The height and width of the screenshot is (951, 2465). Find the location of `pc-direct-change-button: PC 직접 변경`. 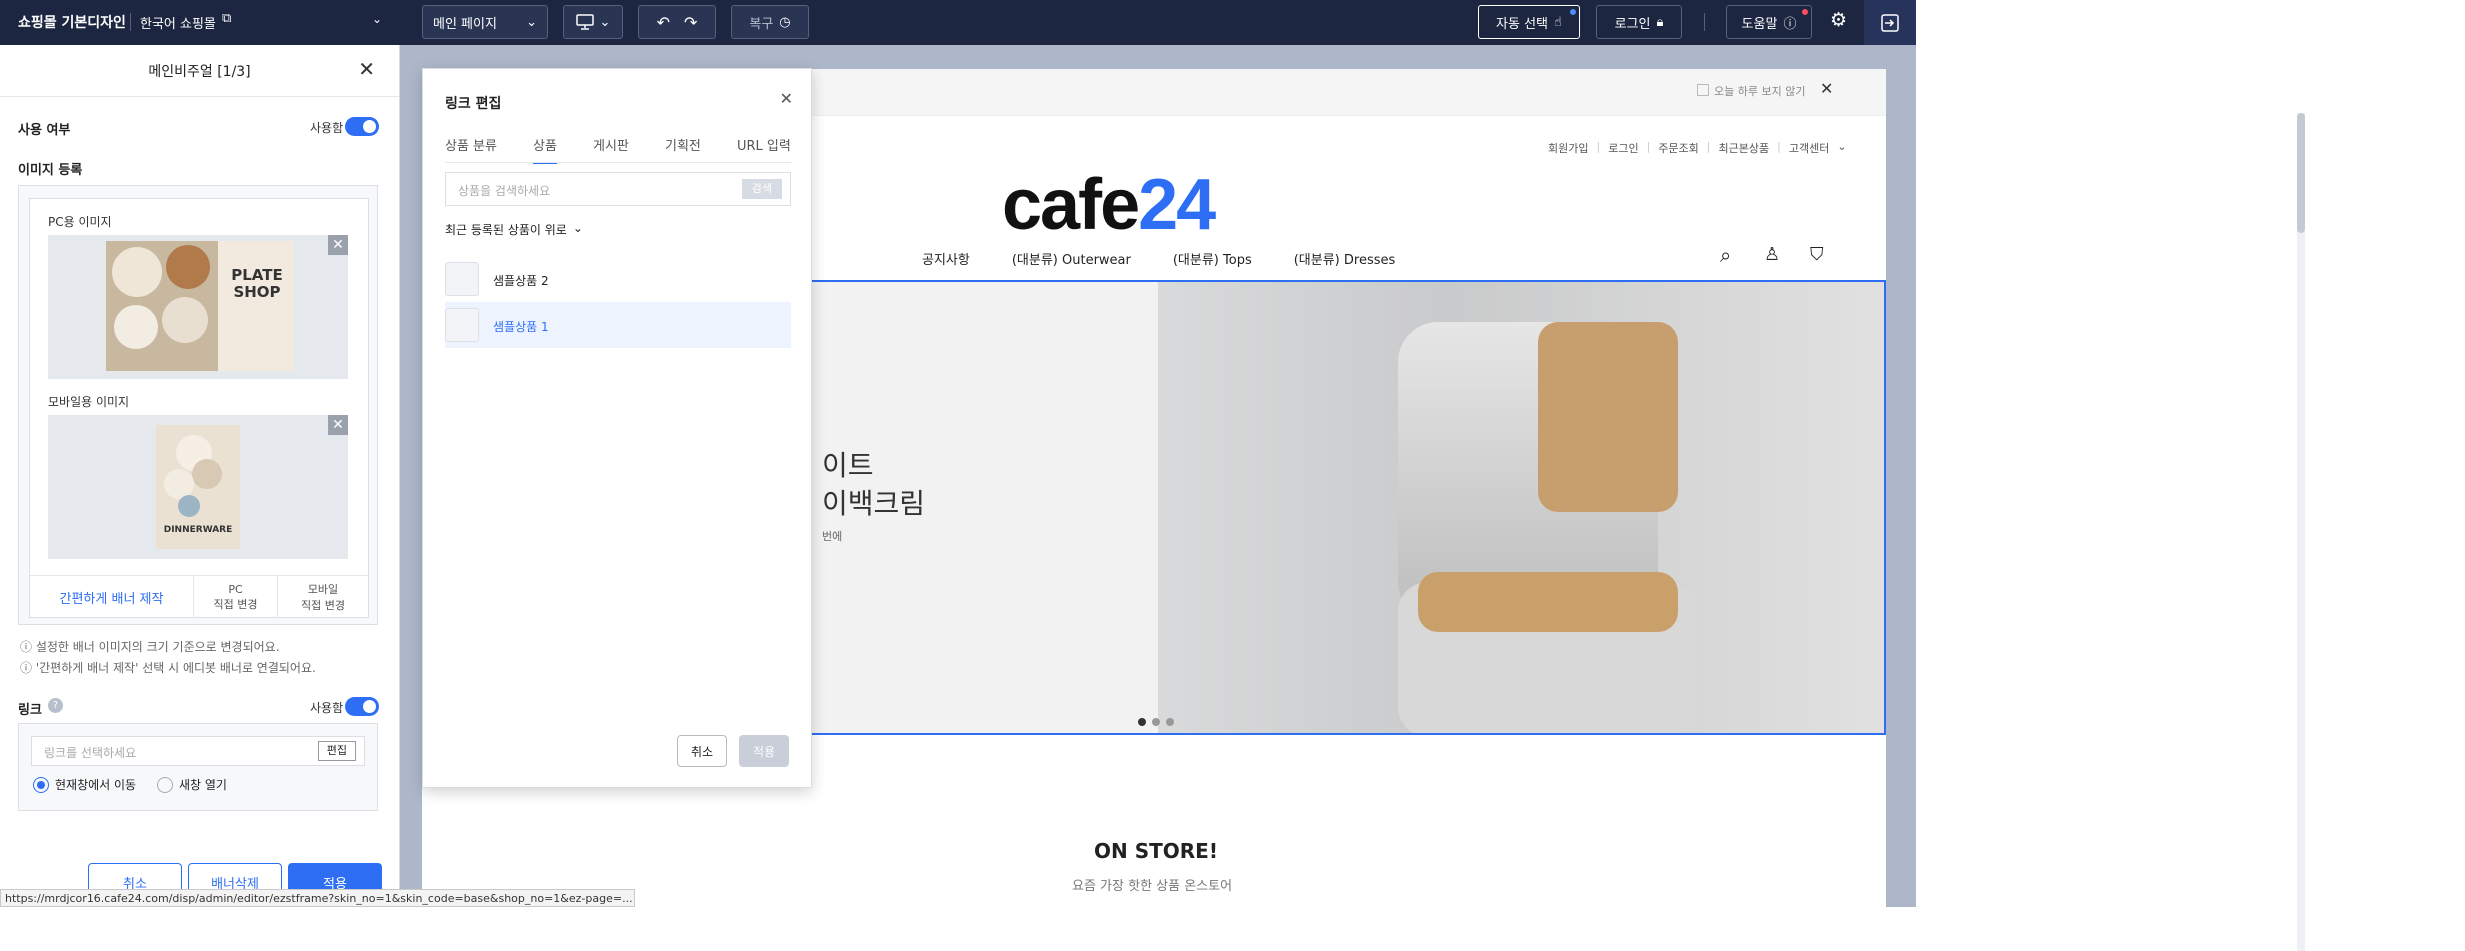

pc-direct-change-button: PC 직접 변경 is located at coordinates (236, 597).